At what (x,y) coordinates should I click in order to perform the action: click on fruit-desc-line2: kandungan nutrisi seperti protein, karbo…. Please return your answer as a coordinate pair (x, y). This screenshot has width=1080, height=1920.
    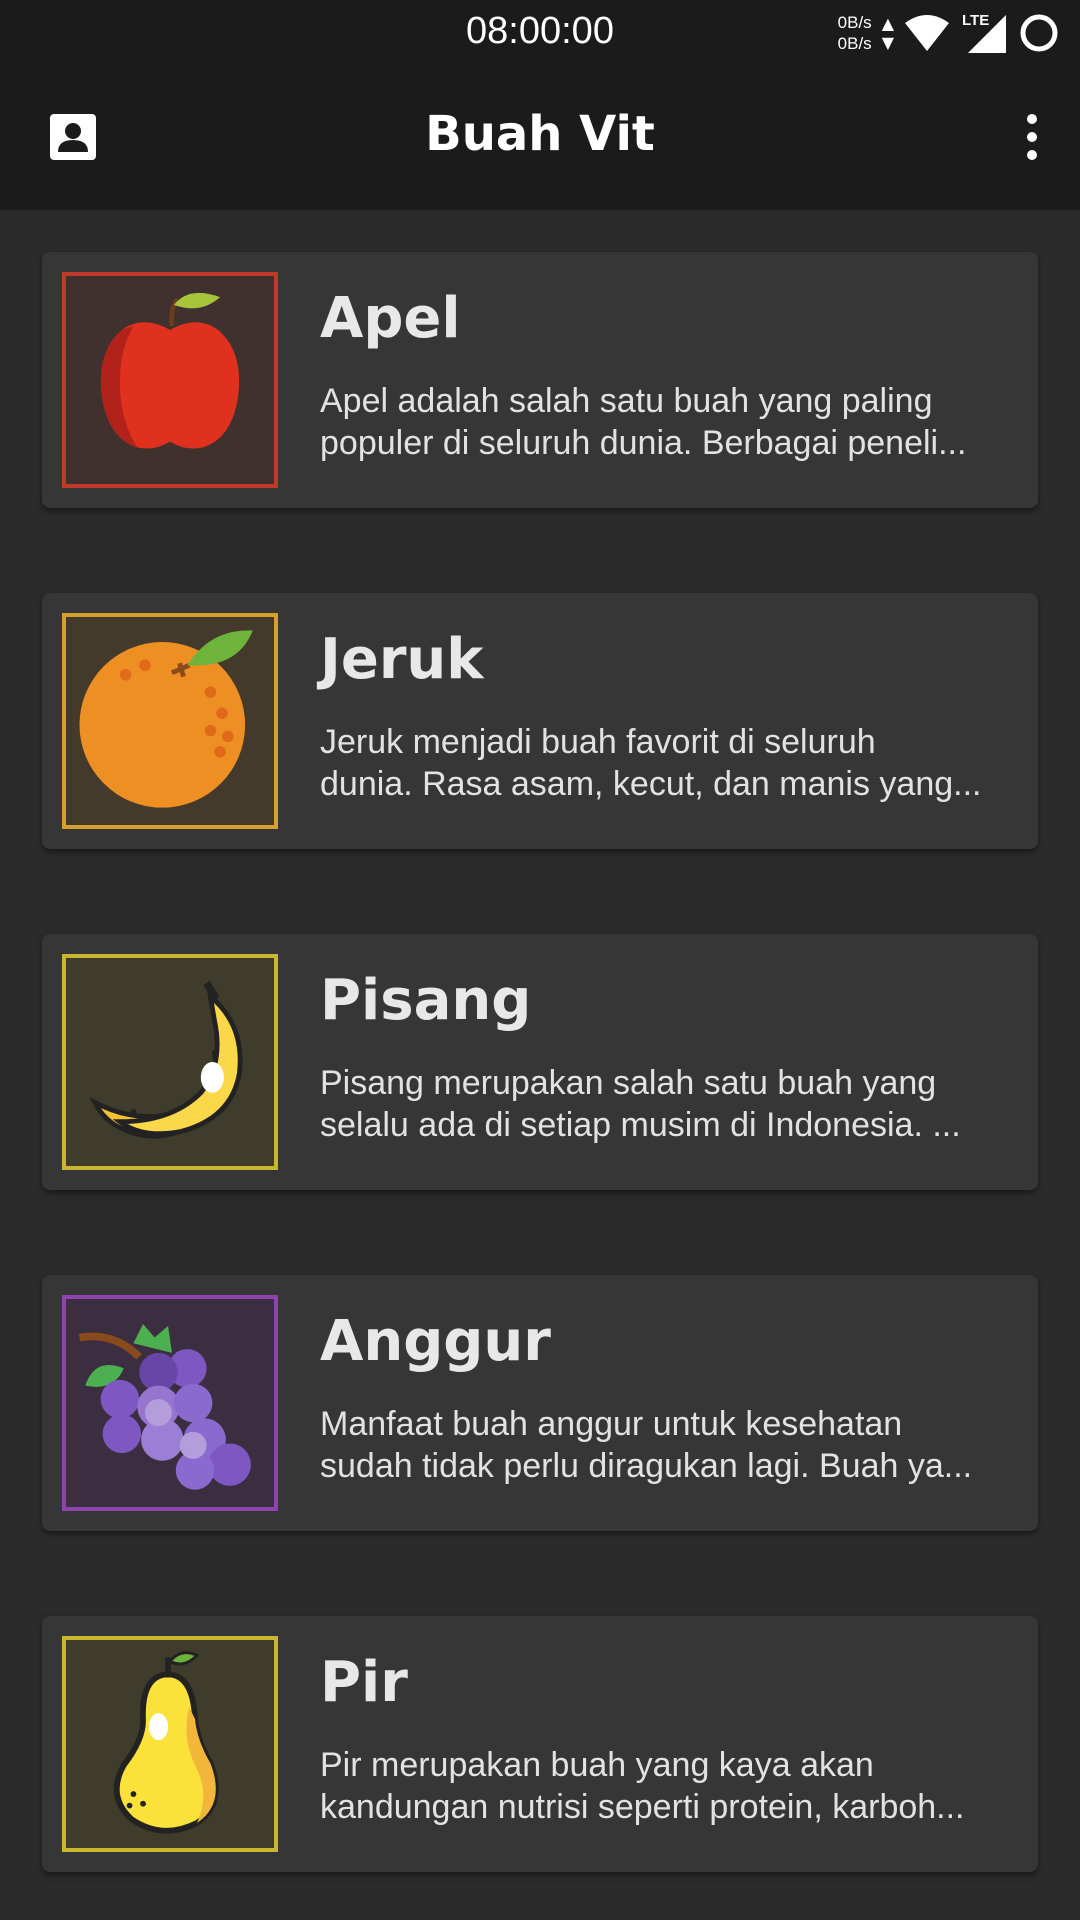
    Looking at the image, I should click on (642, 1807).